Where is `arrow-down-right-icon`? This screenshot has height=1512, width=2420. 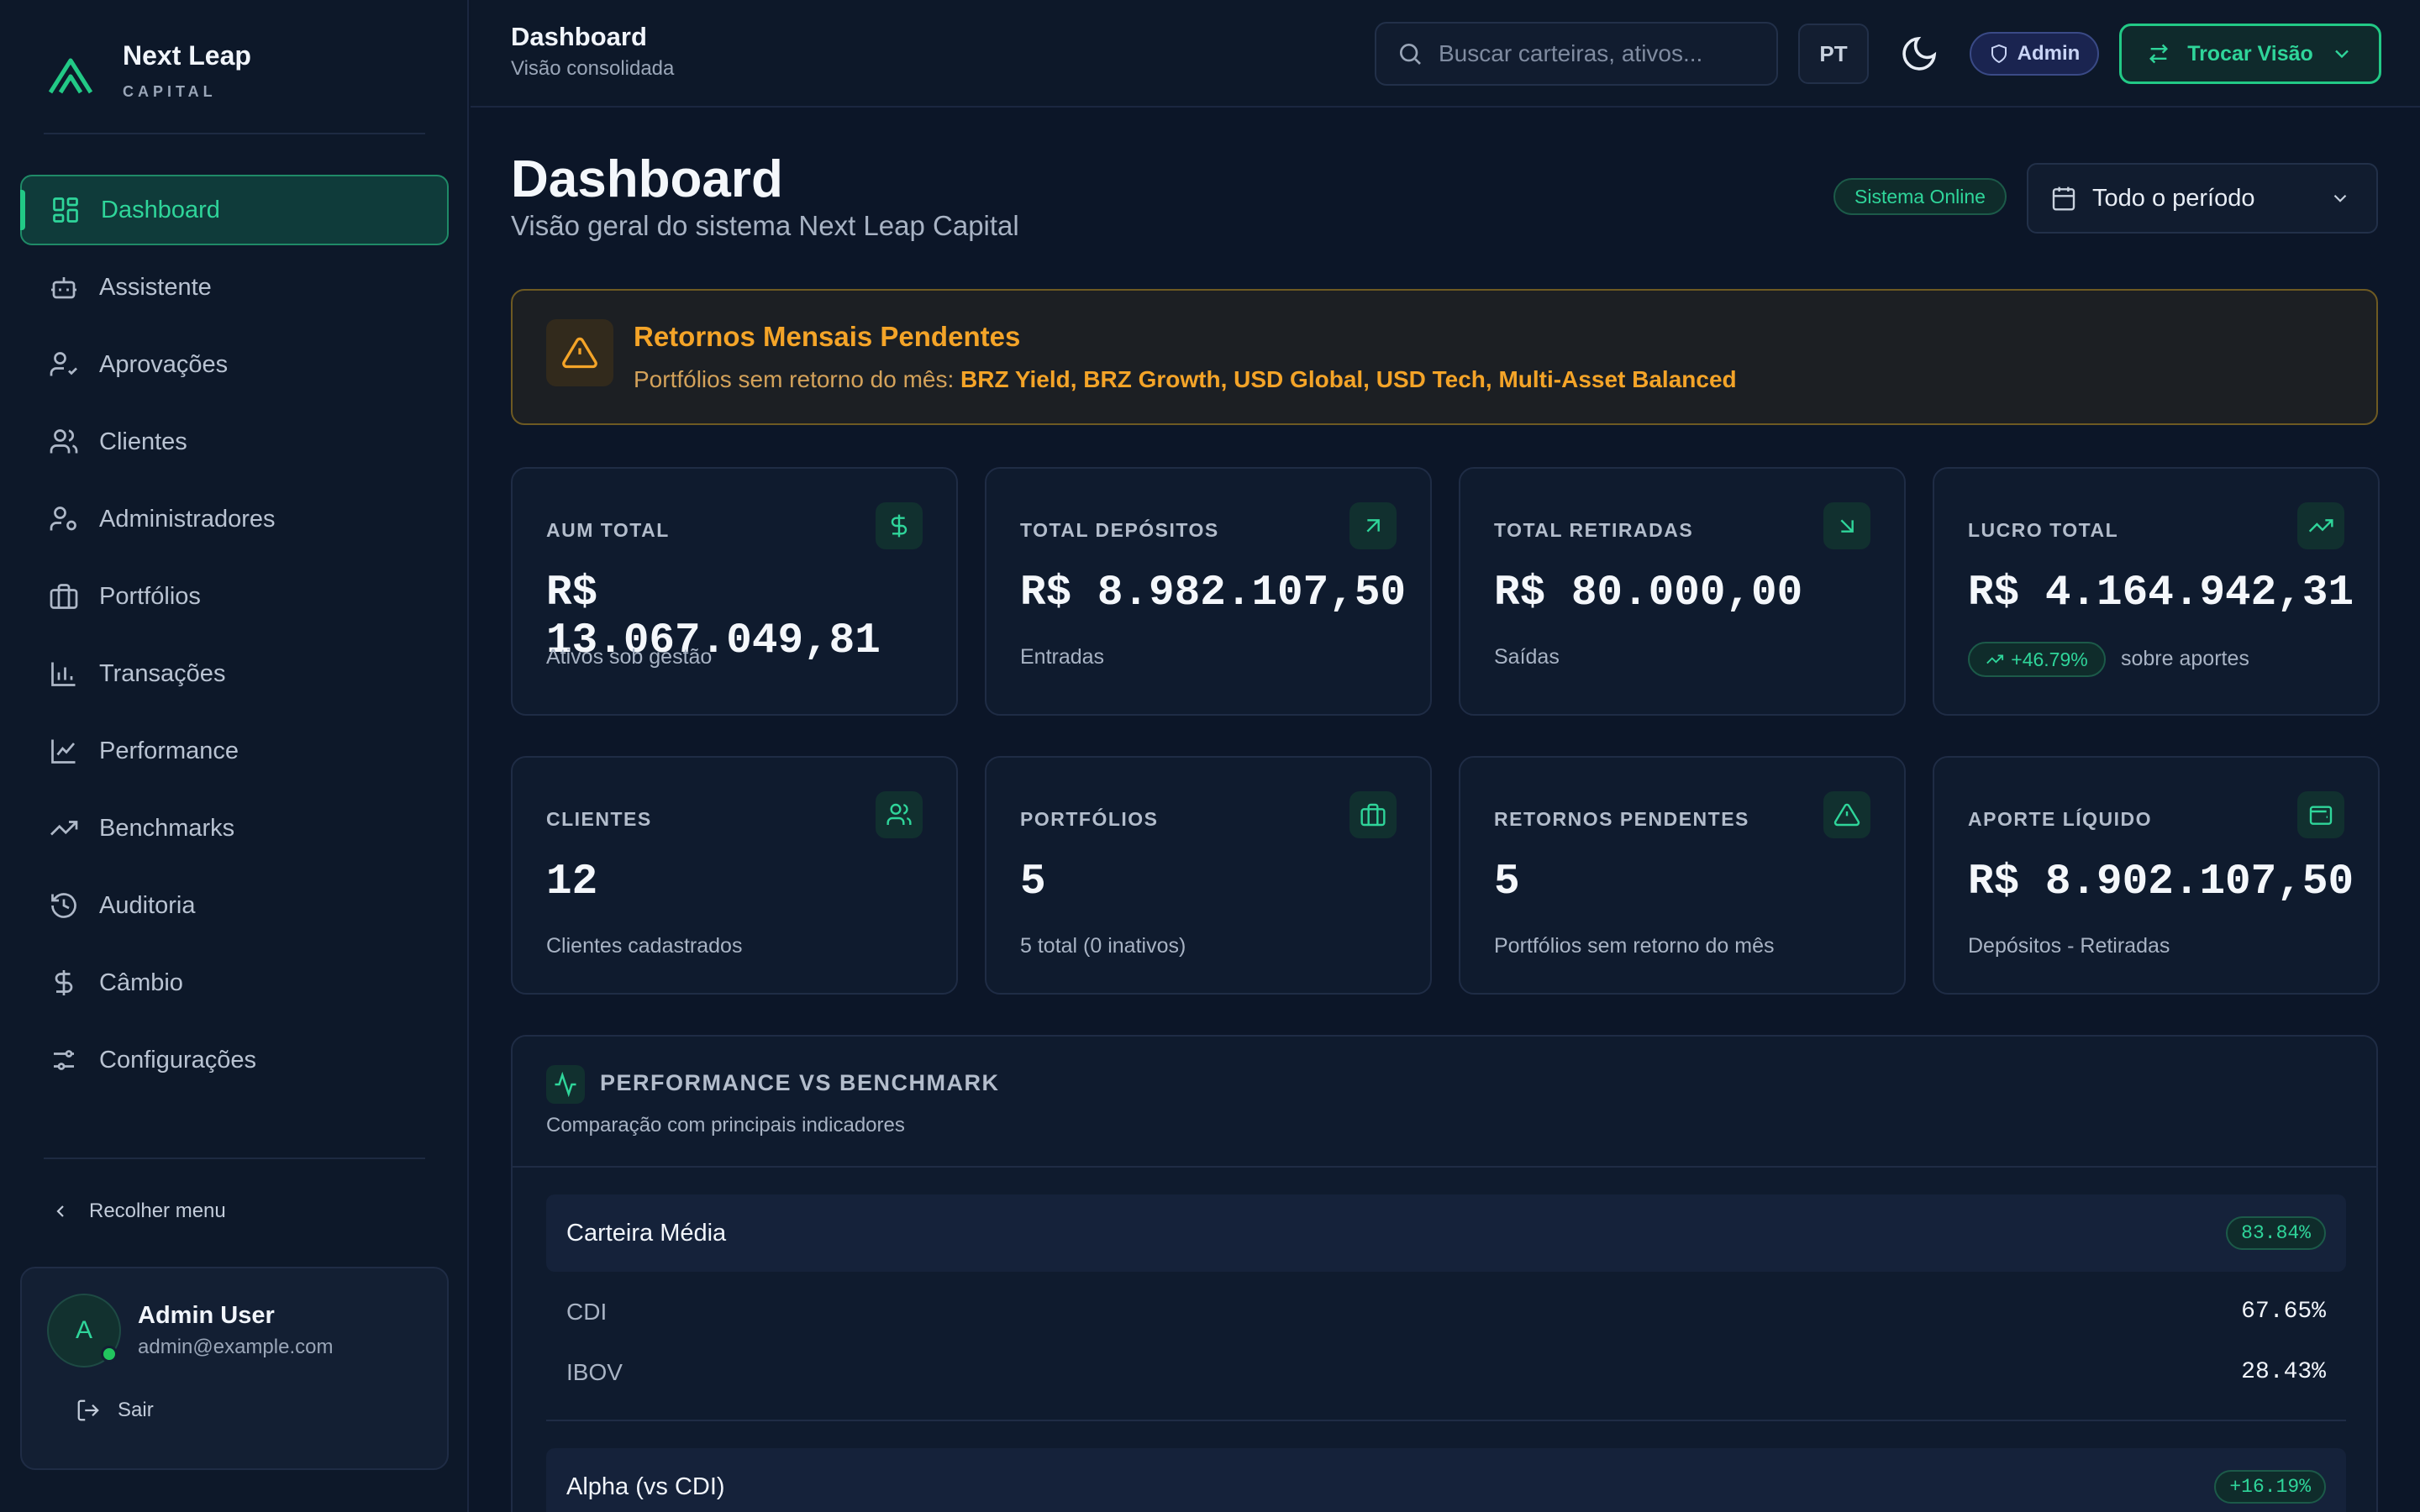 arrow-down-right-icon is located at coordinates (1847, 526).